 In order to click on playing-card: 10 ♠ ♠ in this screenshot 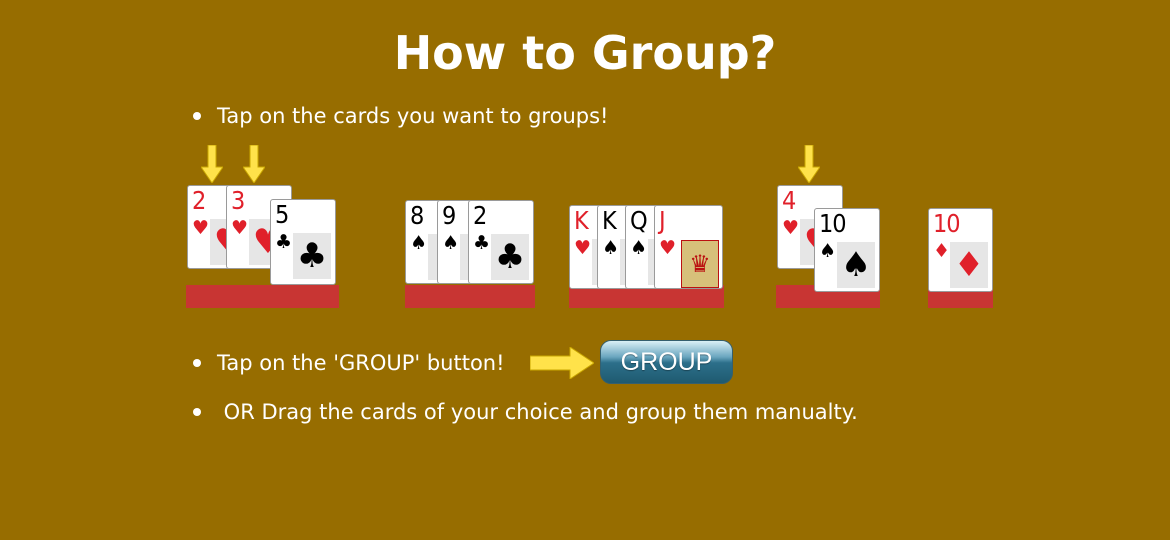, I will do `click(847, 250)`.